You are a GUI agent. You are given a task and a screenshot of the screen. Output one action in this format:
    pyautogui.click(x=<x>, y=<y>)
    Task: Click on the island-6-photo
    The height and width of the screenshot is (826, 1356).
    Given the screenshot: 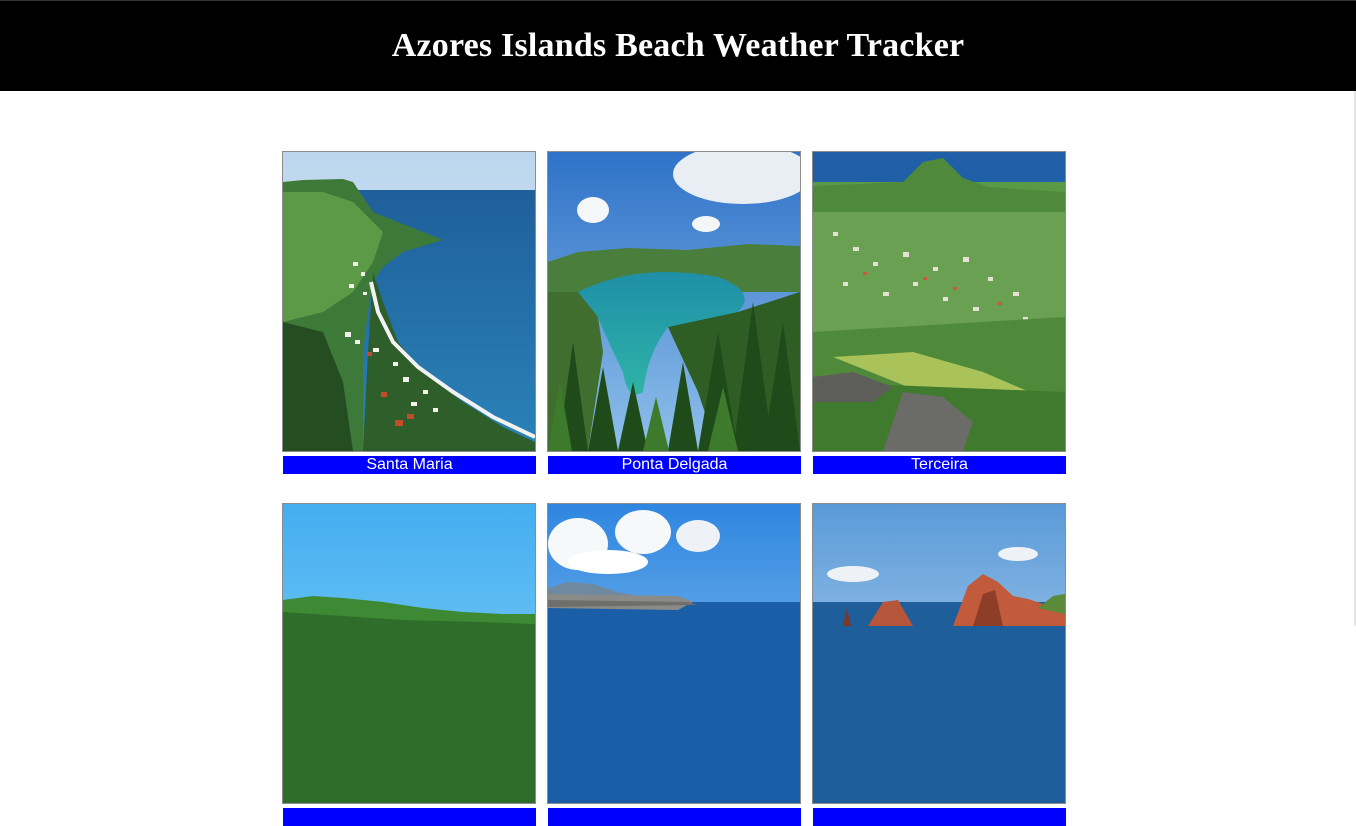 What is the action you would take?
    pyautogui.click(x=939, y=653)
    